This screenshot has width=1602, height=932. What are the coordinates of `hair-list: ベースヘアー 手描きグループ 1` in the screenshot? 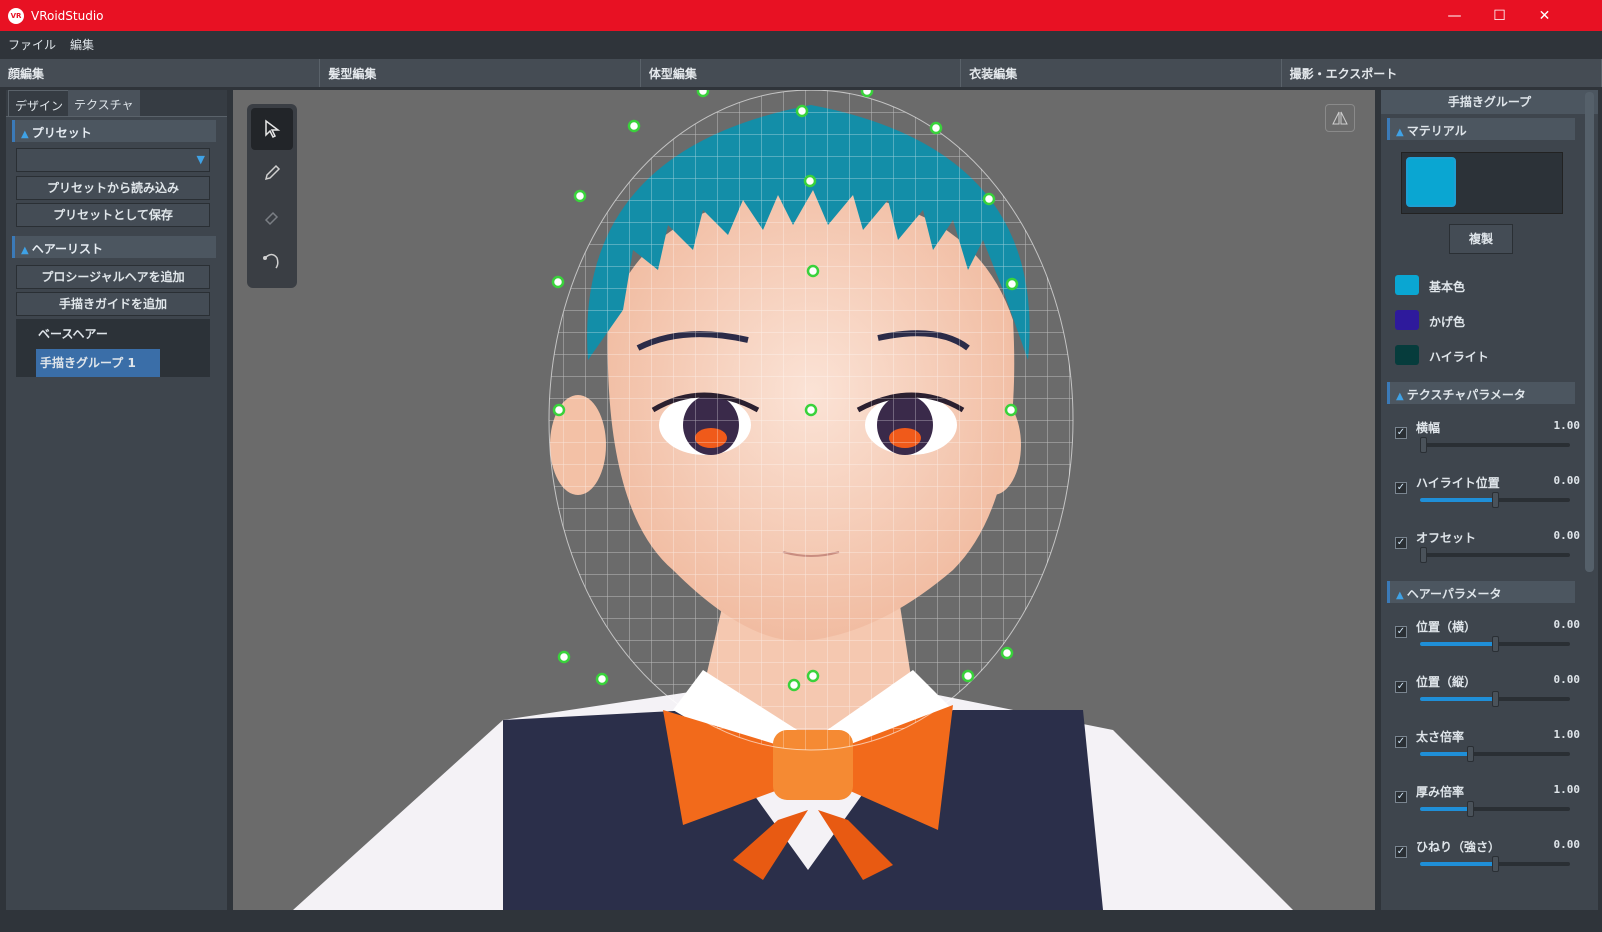 It's located at (113, 348).